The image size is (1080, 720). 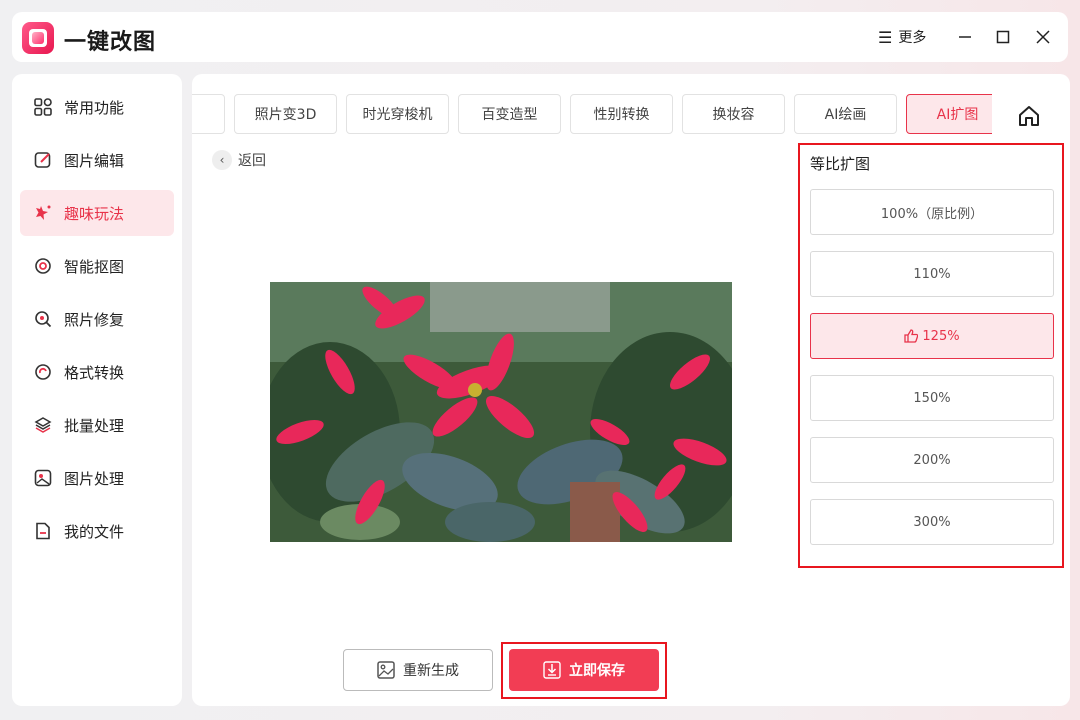 I want to click on sidebar-item-common: 常用功能, so click(x=97, y=107).